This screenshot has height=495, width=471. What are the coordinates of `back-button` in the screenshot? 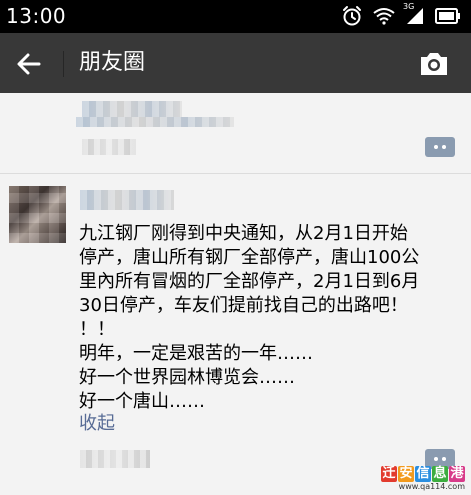 It's located at (29, 64).